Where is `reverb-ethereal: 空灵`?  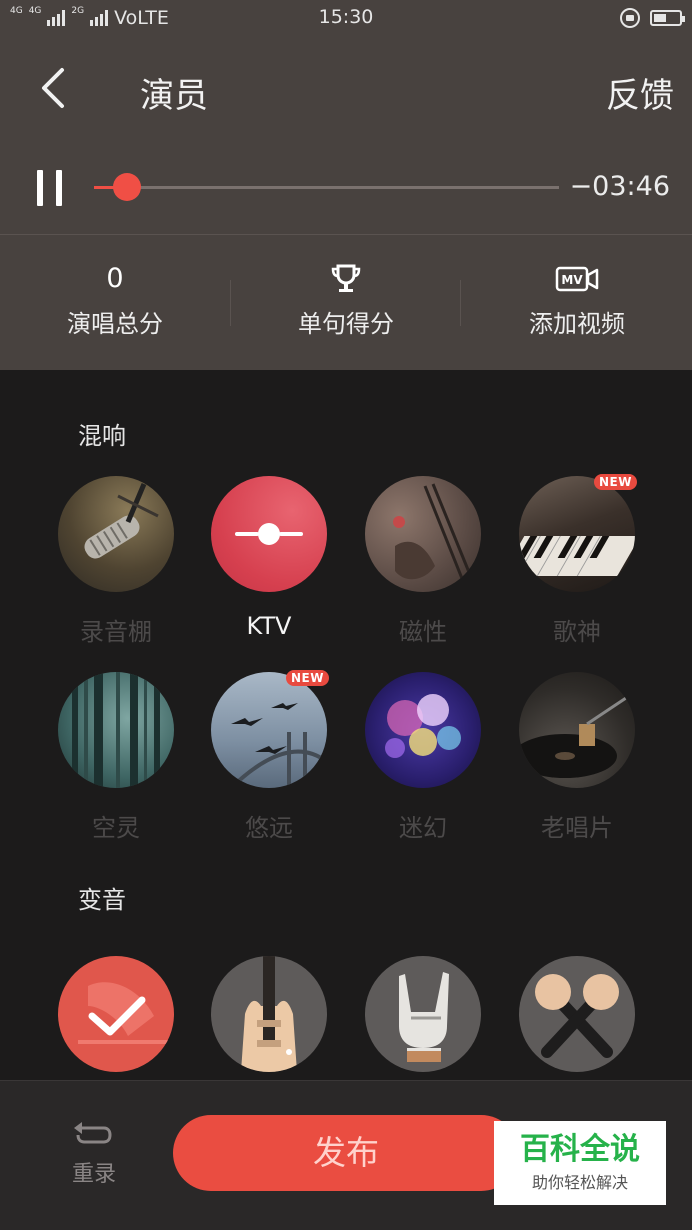 reverb-ethereal: 空灵 is located at coordinates (116, 757).